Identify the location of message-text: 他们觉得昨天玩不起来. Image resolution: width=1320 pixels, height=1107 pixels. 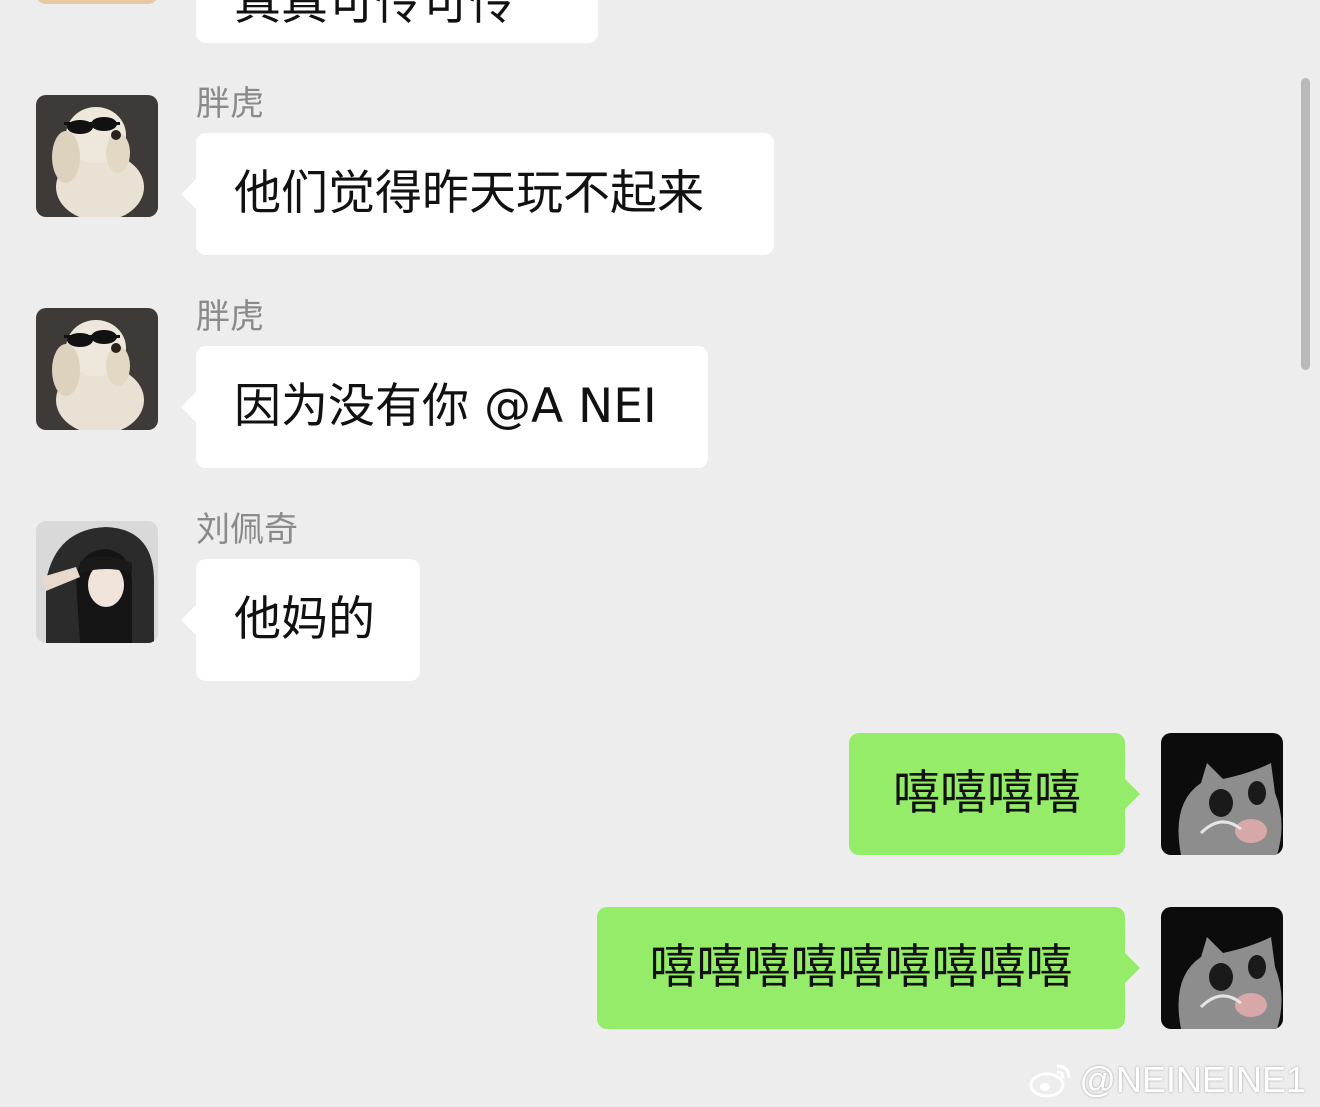
(469, 193).